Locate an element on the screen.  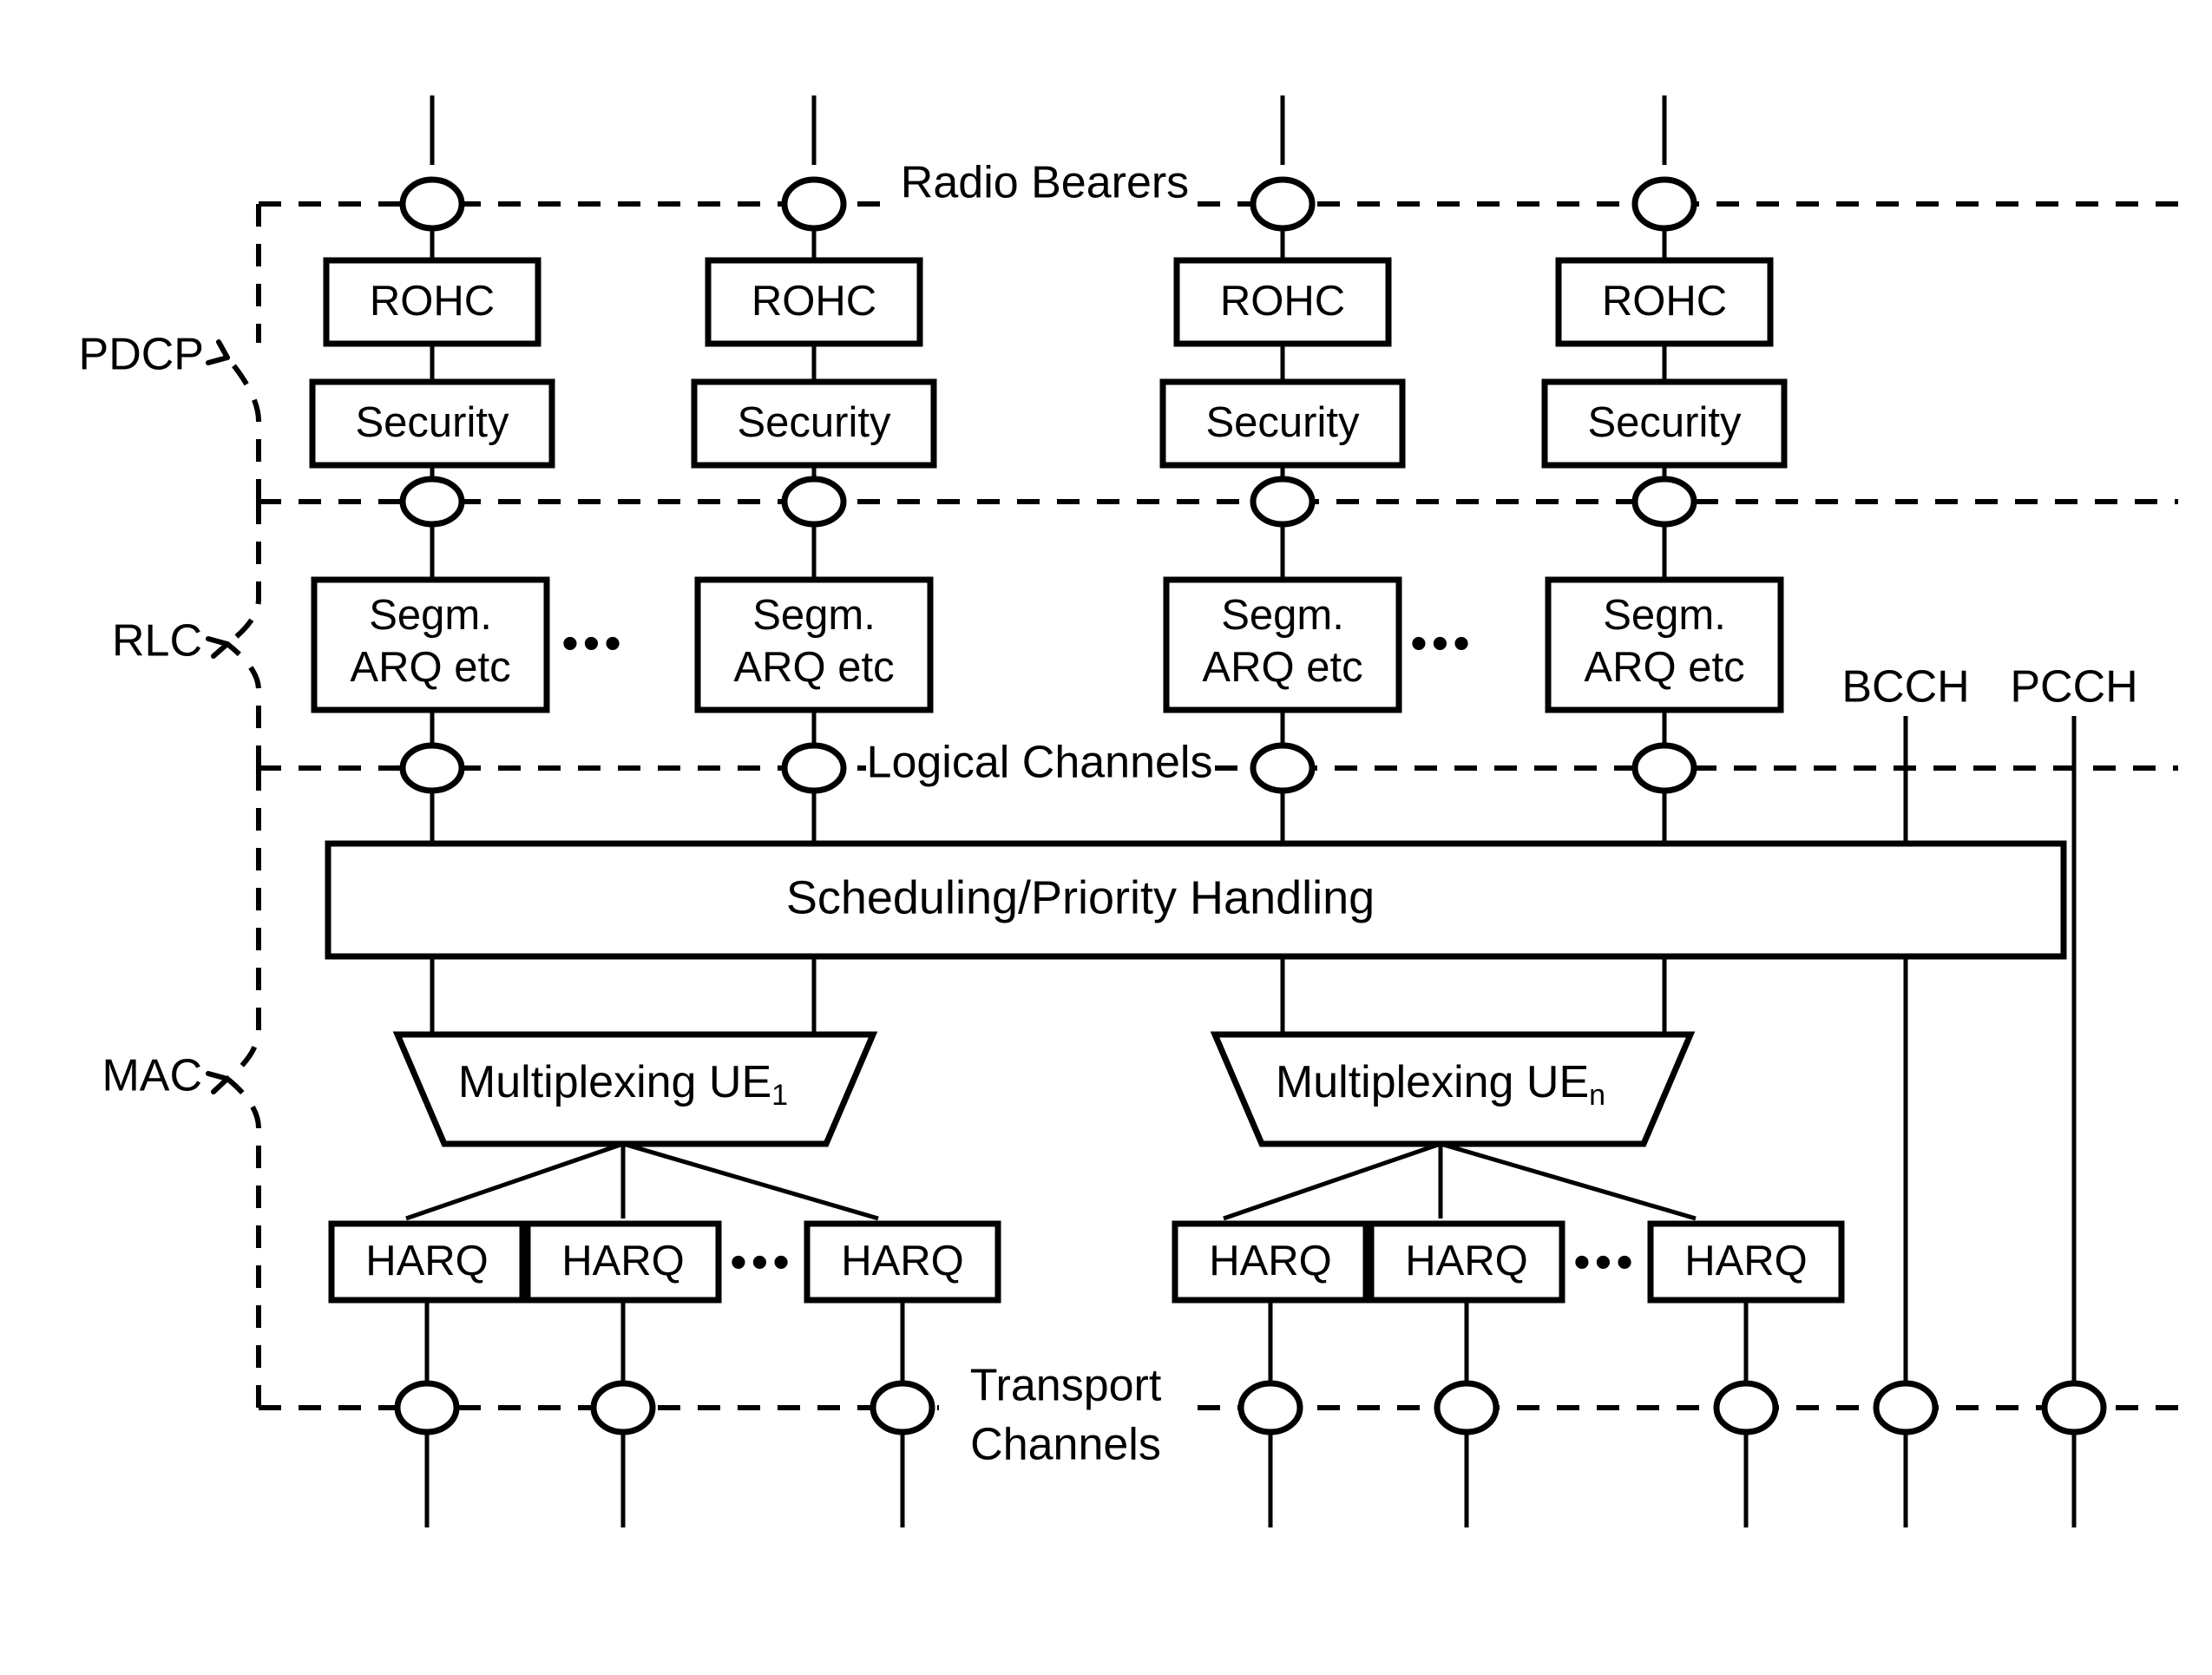
pdcp-bracket-arrow is located at coordinates (218, 352).